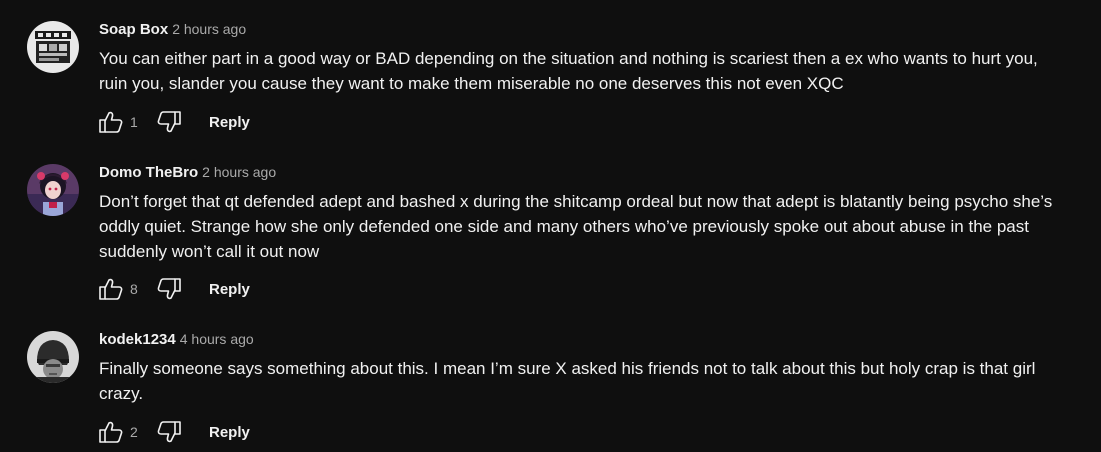 This screenshot has width=1101, height=452. Describe the element at coordinates (133, 29) in the screenshot. I see `comment-author: Soap Box` at that location.